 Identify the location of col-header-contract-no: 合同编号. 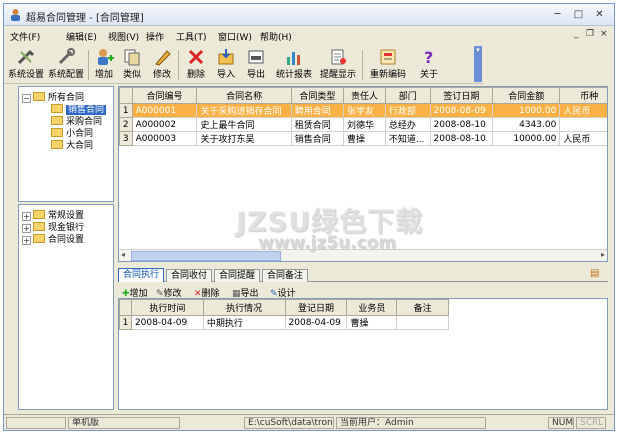
(164, 95).